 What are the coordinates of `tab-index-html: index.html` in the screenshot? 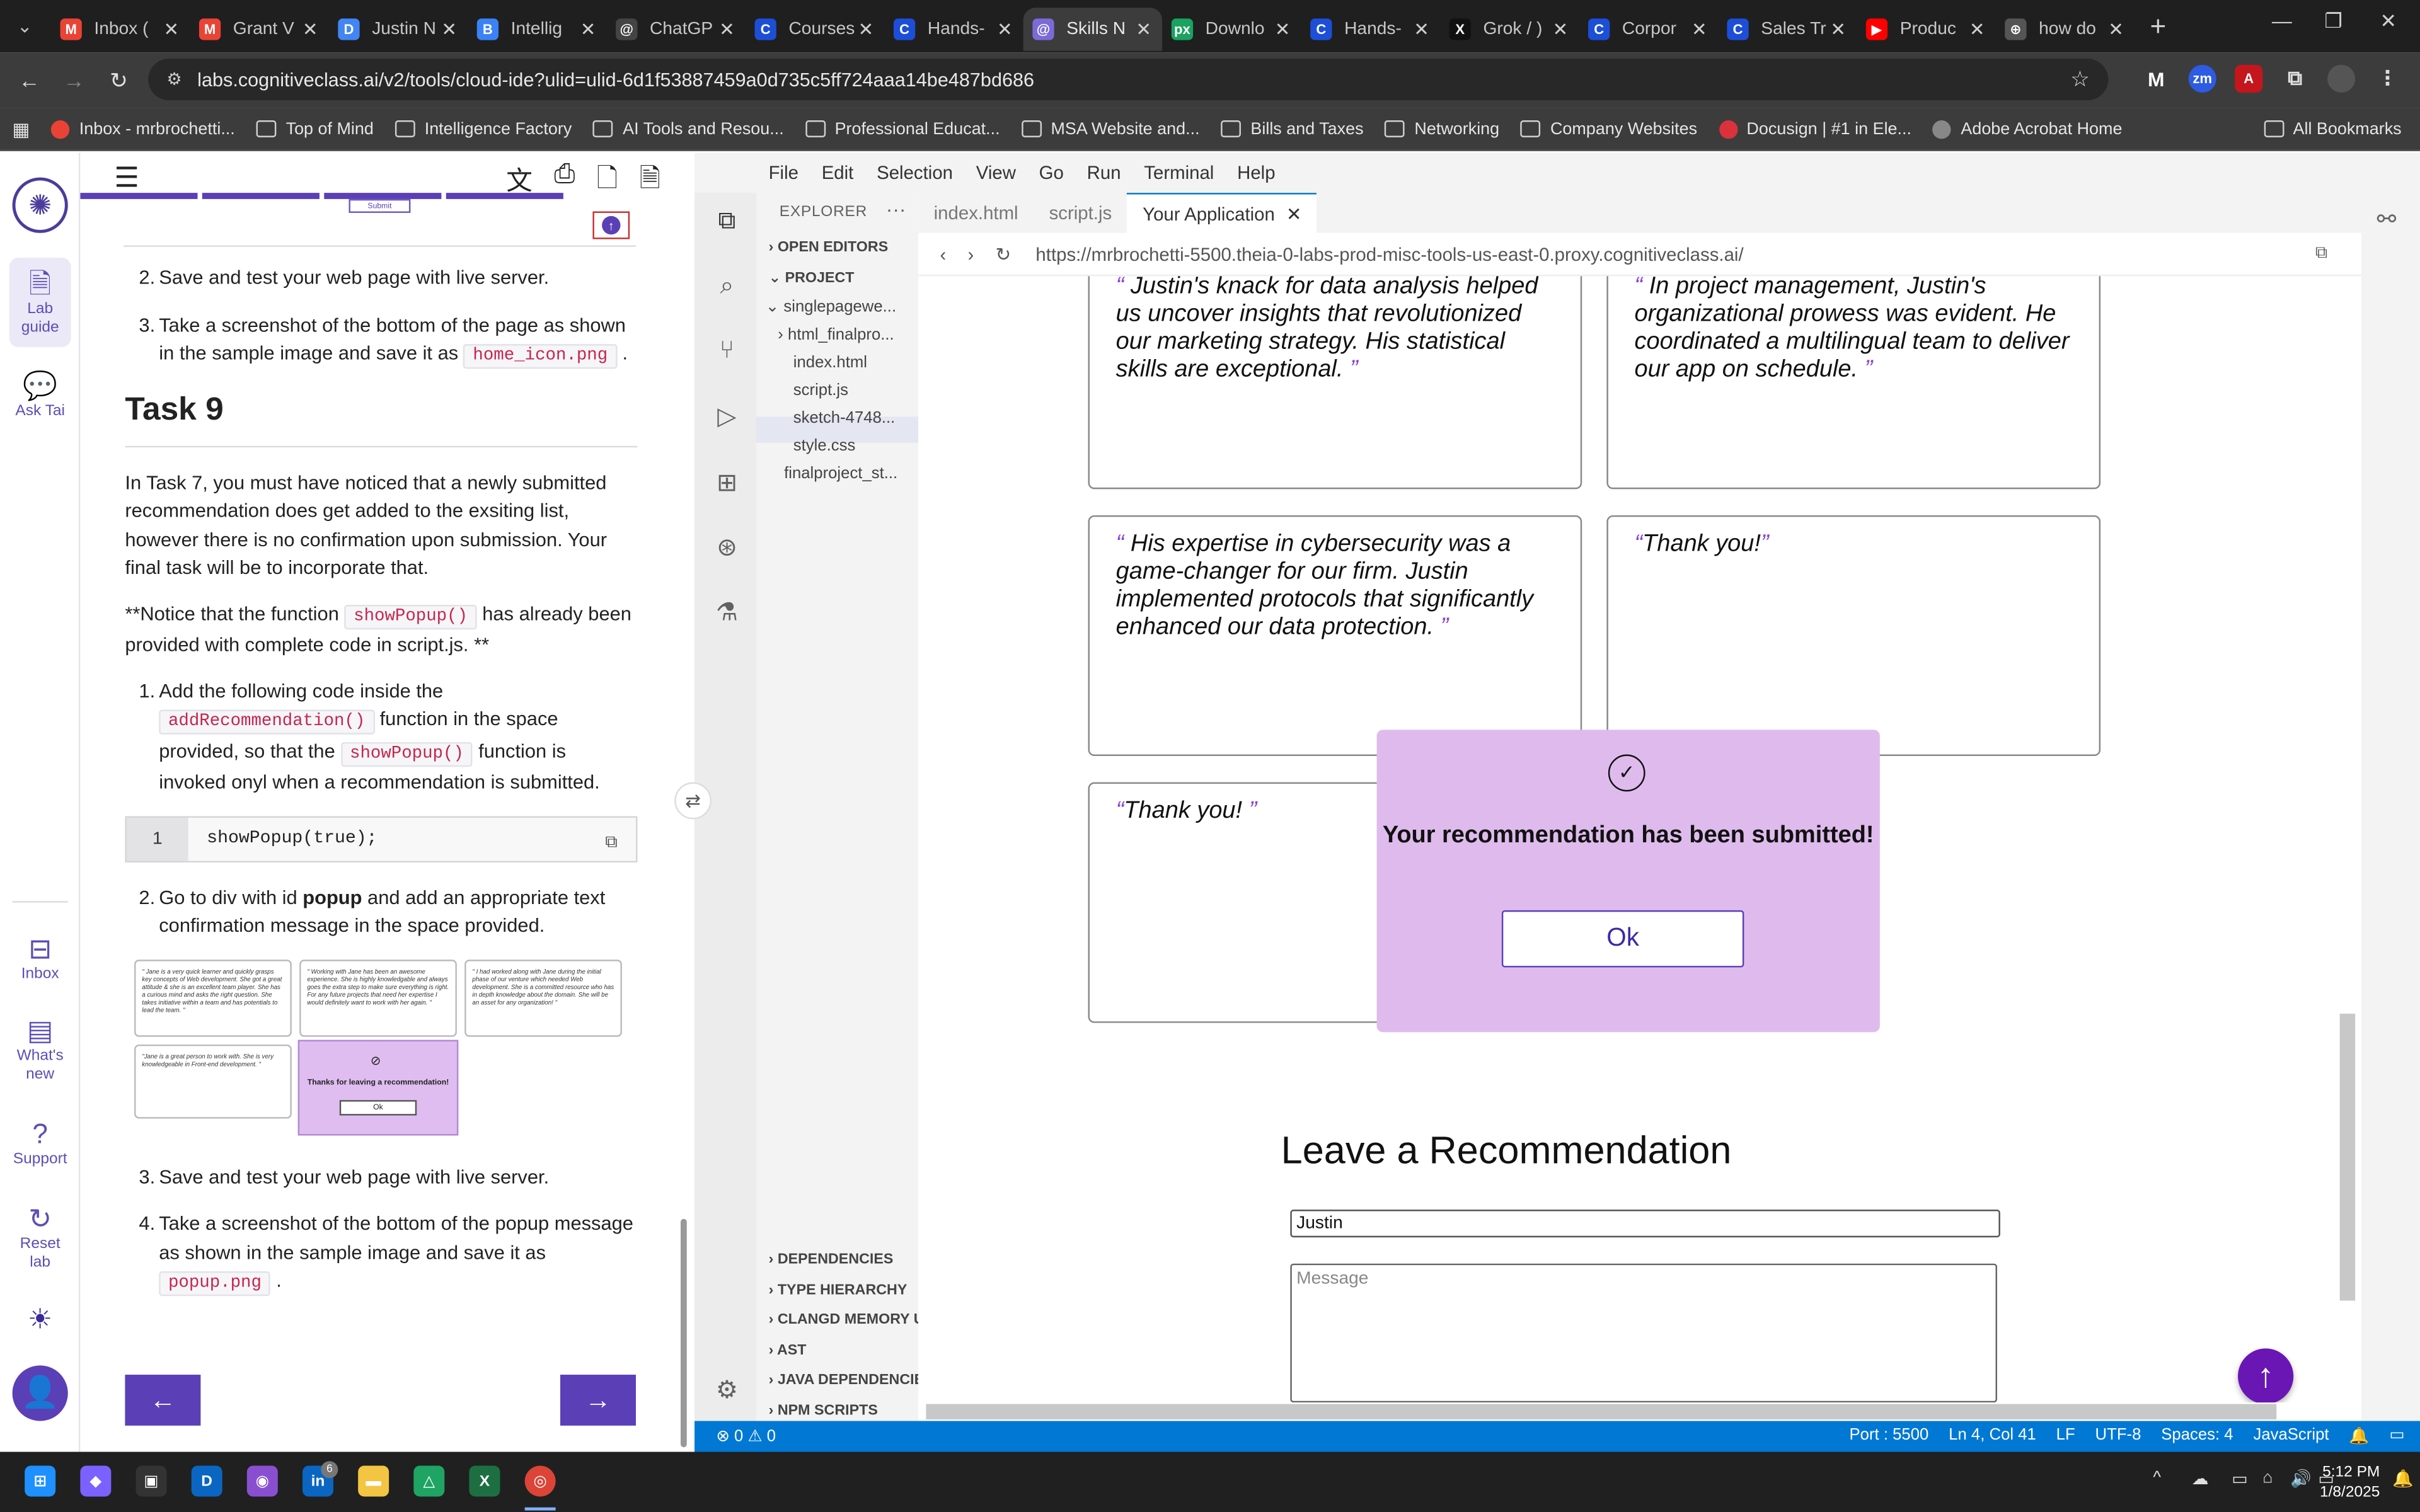 It's located at (976, 213).